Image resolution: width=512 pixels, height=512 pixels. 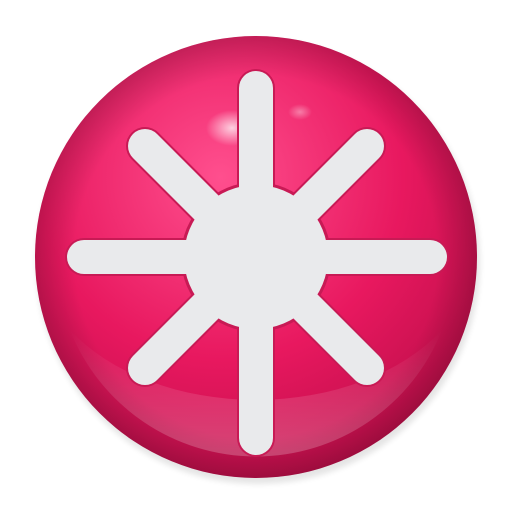 I want to click on sphere-gloss-highlight-small, so click(x=300, y=112).